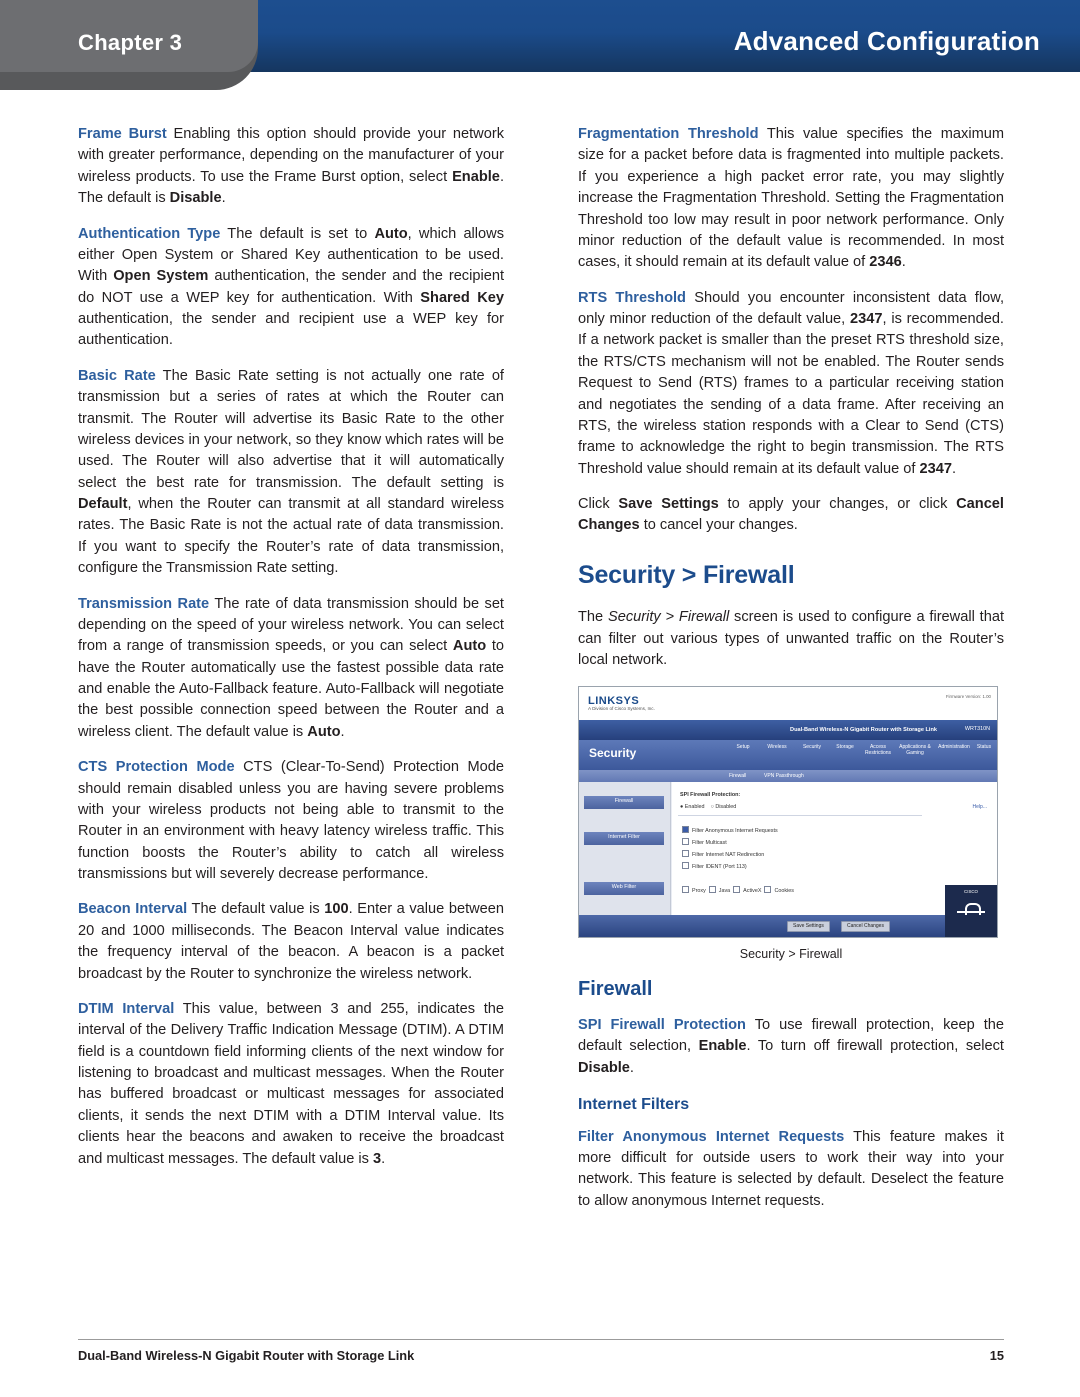  I want to click on panel-divider, so click(800, 815).